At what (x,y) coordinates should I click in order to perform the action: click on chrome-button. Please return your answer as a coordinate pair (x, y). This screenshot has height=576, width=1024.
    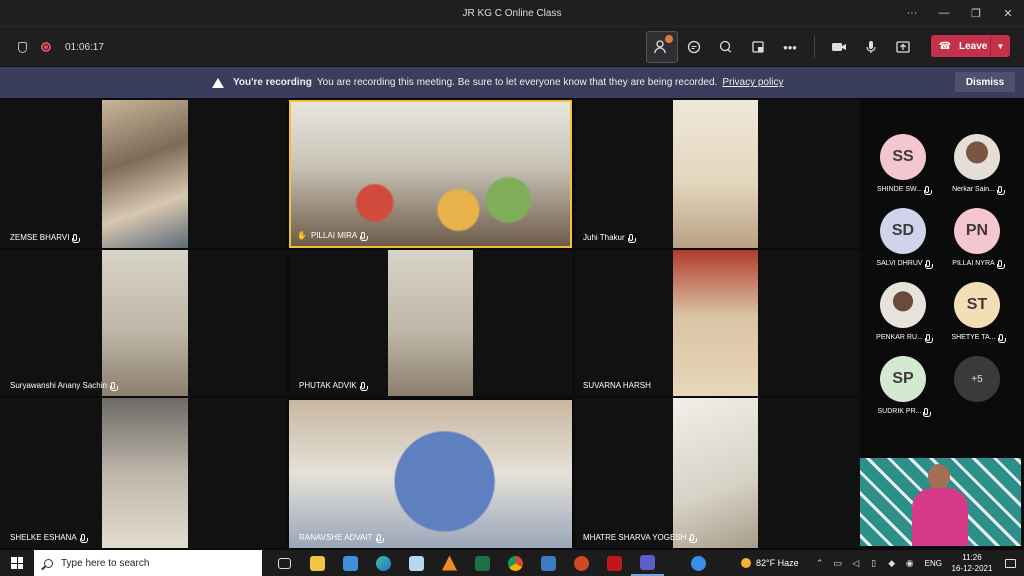
    Looking at the image, I should click on (515, 563).